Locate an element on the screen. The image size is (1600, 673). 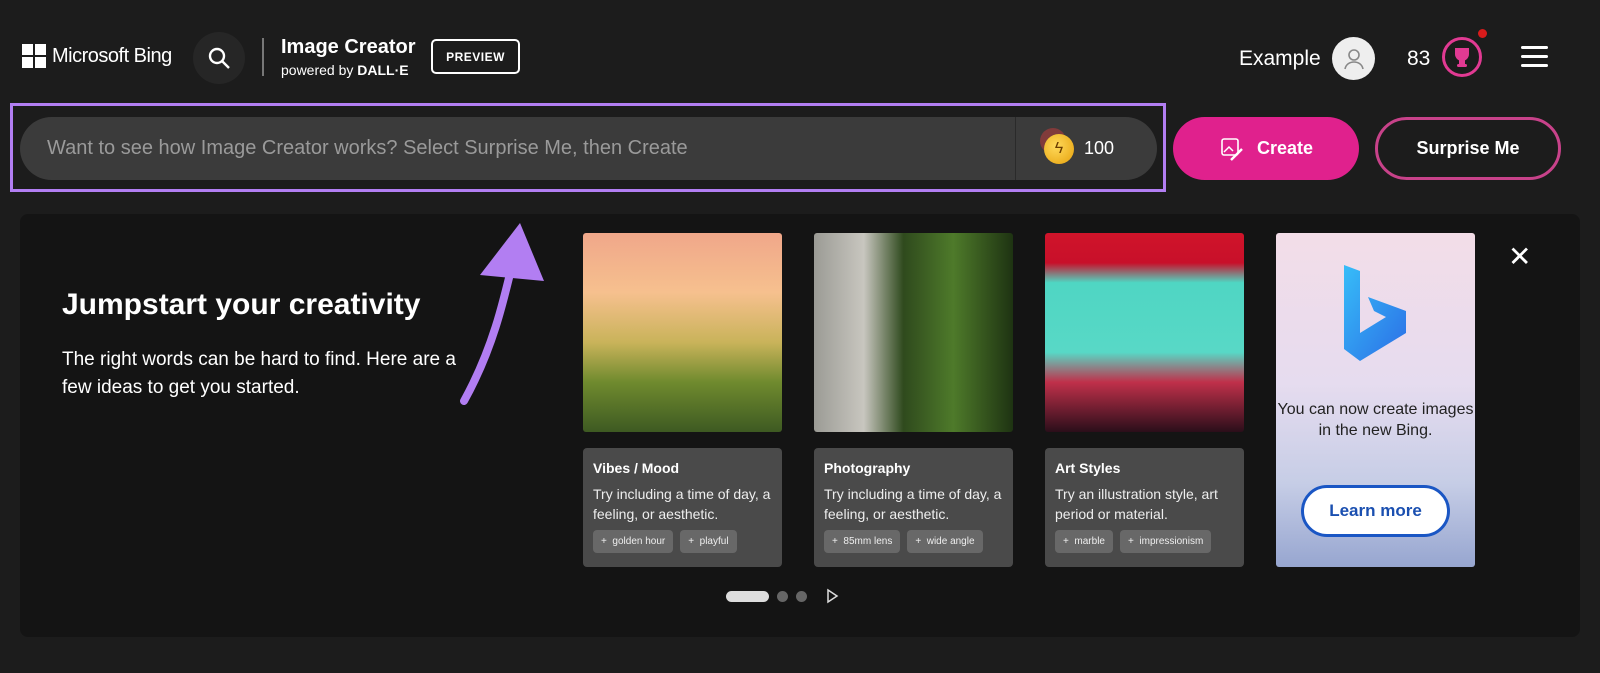
photography-image is located at coordinates (913, 332).